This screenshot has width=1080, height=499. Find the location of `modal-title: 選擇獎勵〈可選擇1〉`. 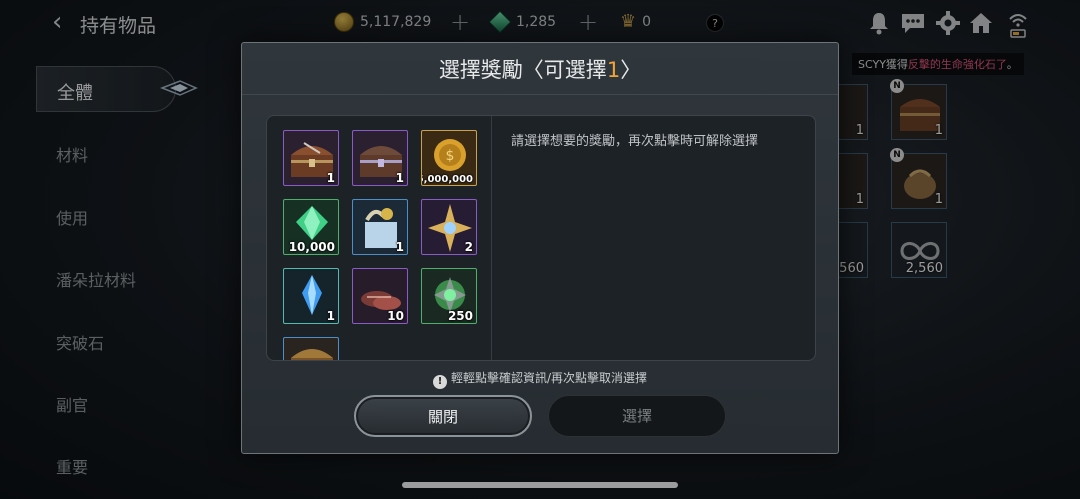

modal-title: 選擇獎勵〈可選擇1〉 is located at coordinates (540, 69).